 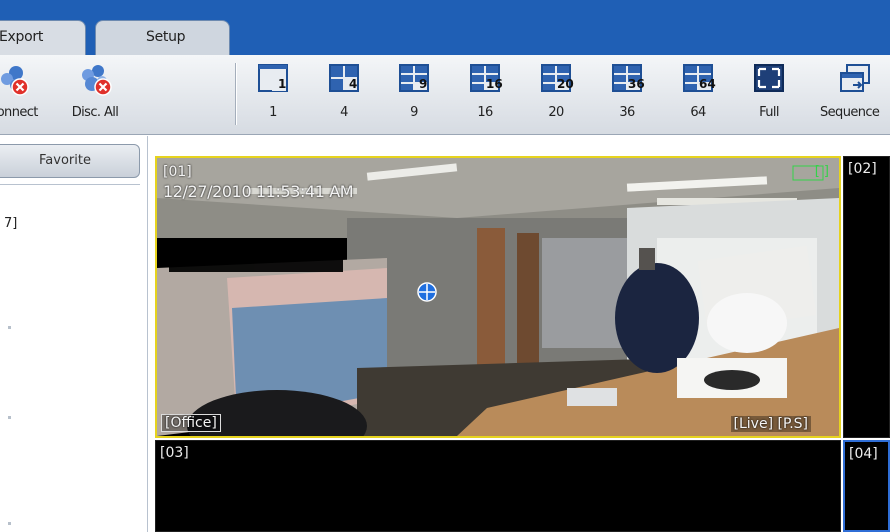 What do you see at coordinates (65, 160) in the screenshot?
I see `favorite-tab-label: Favorite` at bounding box center [65, 160].